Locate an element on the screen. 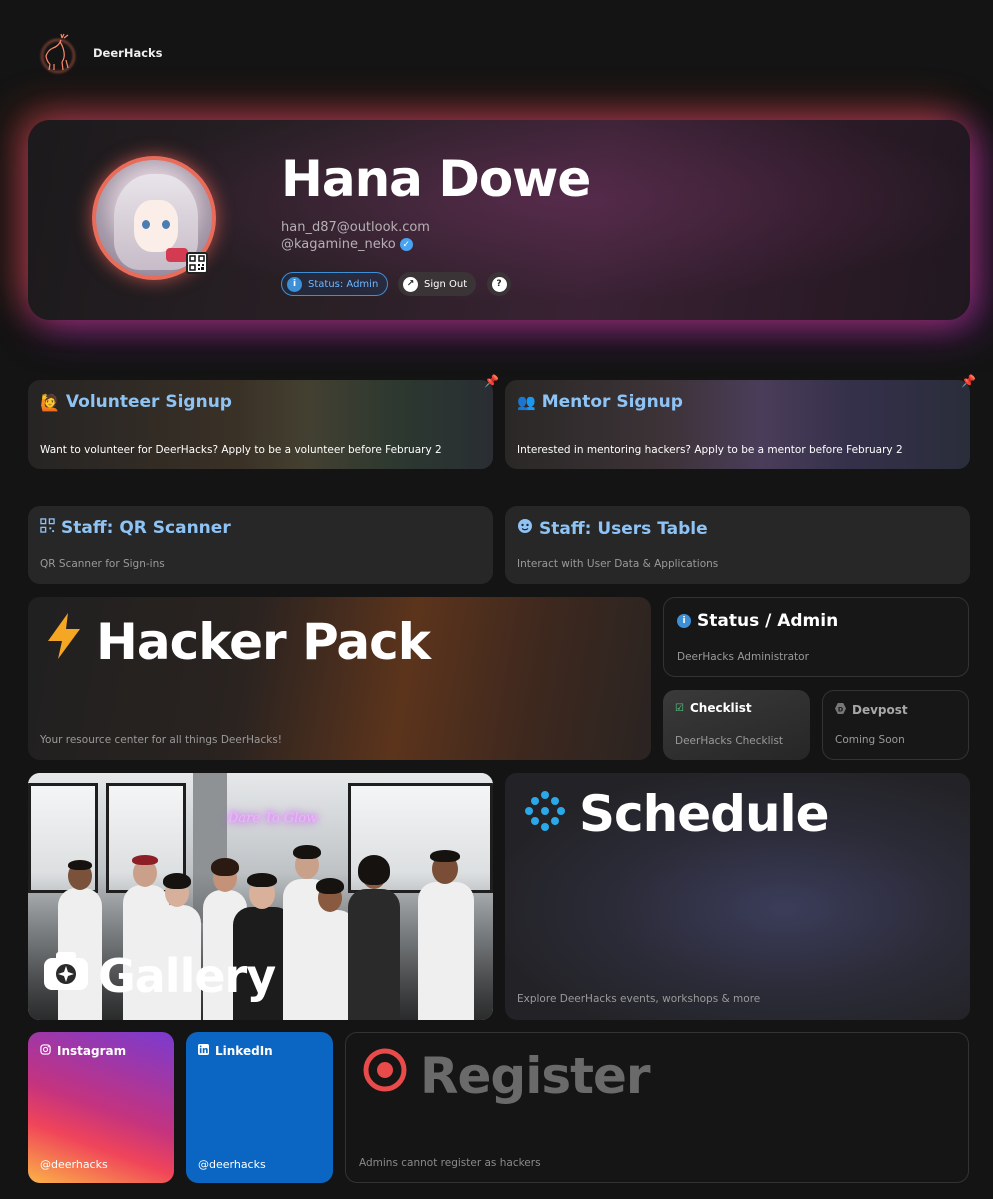 Image resolution: width=993 pixels, height=1199 pixels. svg-text: D is located at coordinates (840, 709).